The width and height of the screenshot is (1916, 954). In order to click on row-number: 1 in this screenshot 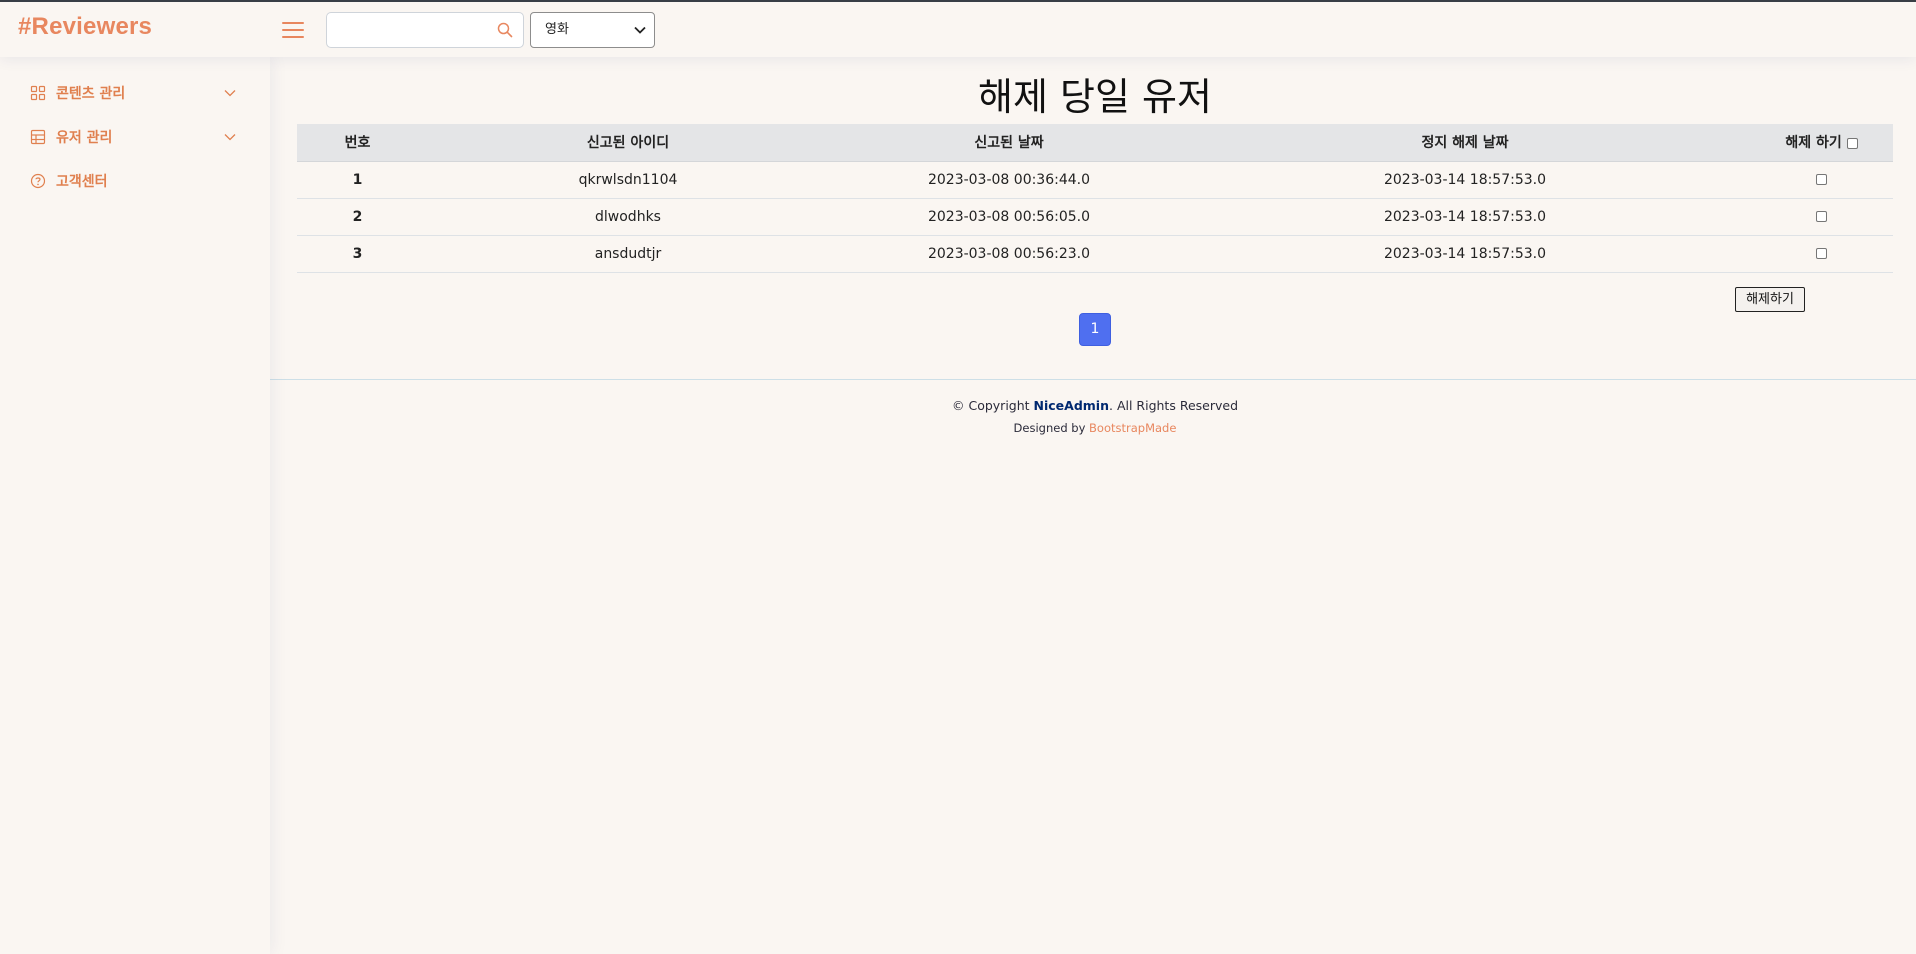, I will do `click(357, 180)`.